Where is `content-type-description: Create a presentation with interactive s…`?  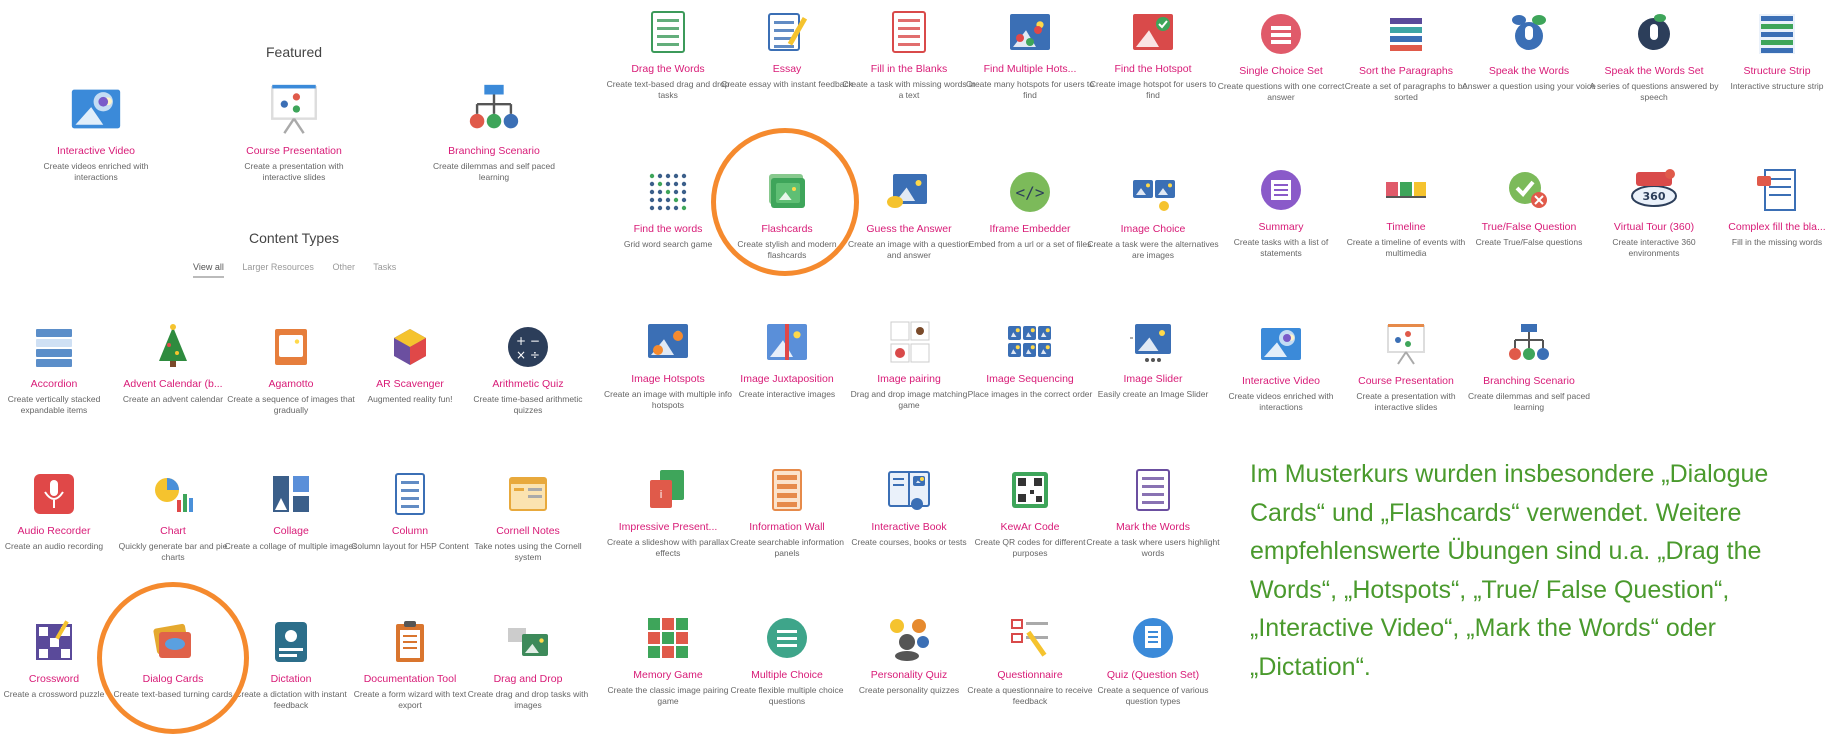 content-type-description: Create a presentation with interactive s… is located at coordinates (294, 171).